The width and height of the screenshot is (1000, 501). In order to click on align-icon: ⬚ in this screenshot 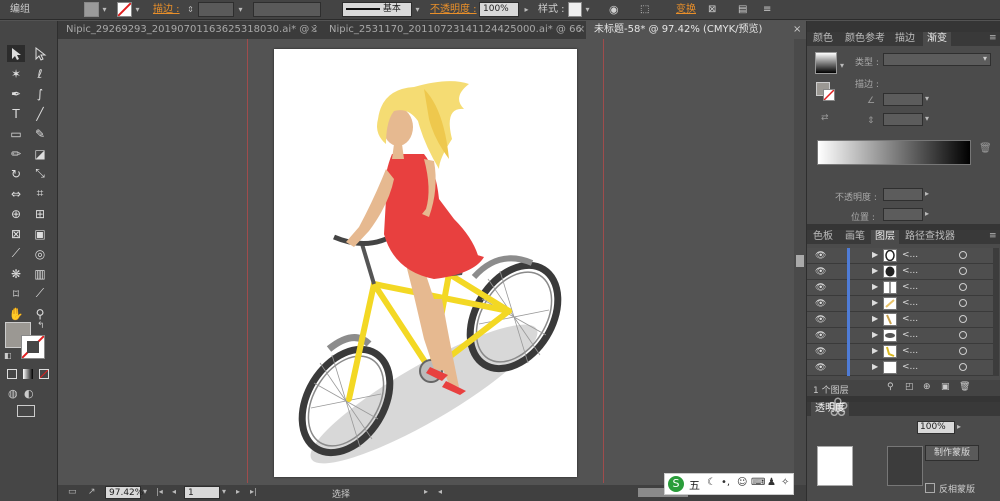, I will do `click(644, 9)`.